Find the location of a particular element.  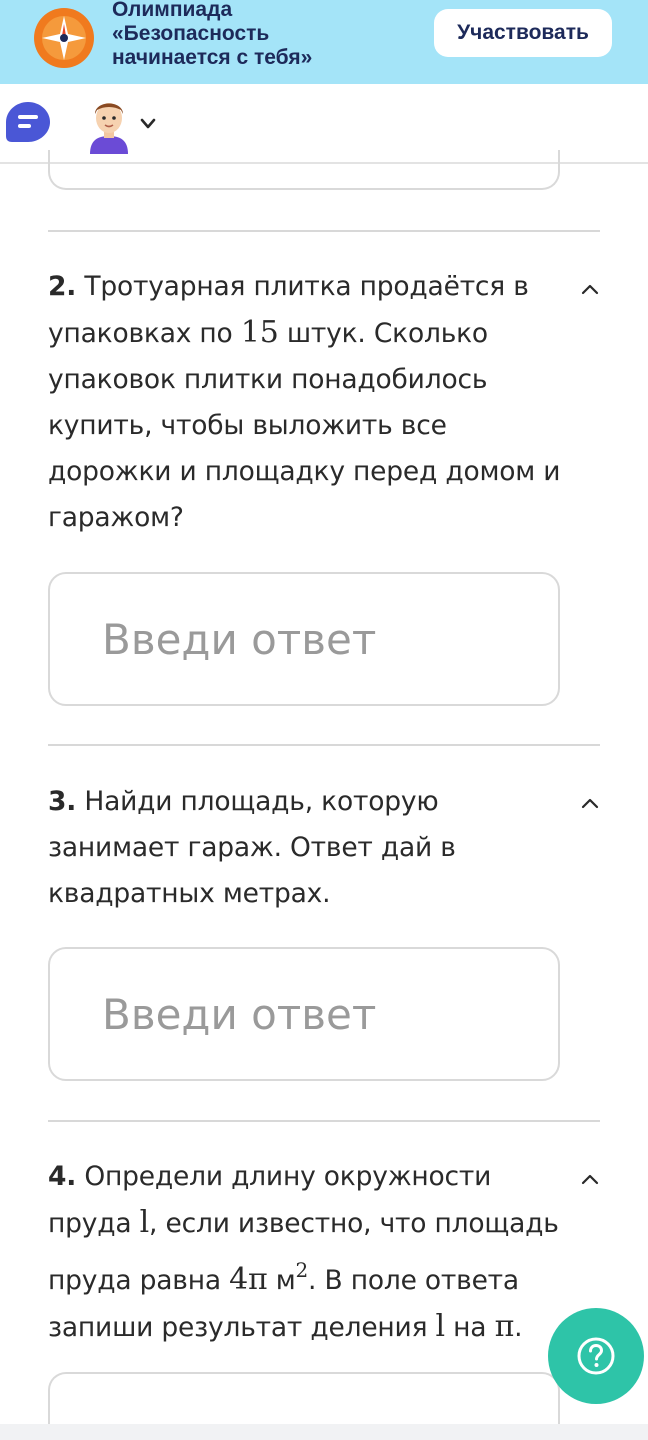

math-pi: π is located at coordinates (504, 1326).